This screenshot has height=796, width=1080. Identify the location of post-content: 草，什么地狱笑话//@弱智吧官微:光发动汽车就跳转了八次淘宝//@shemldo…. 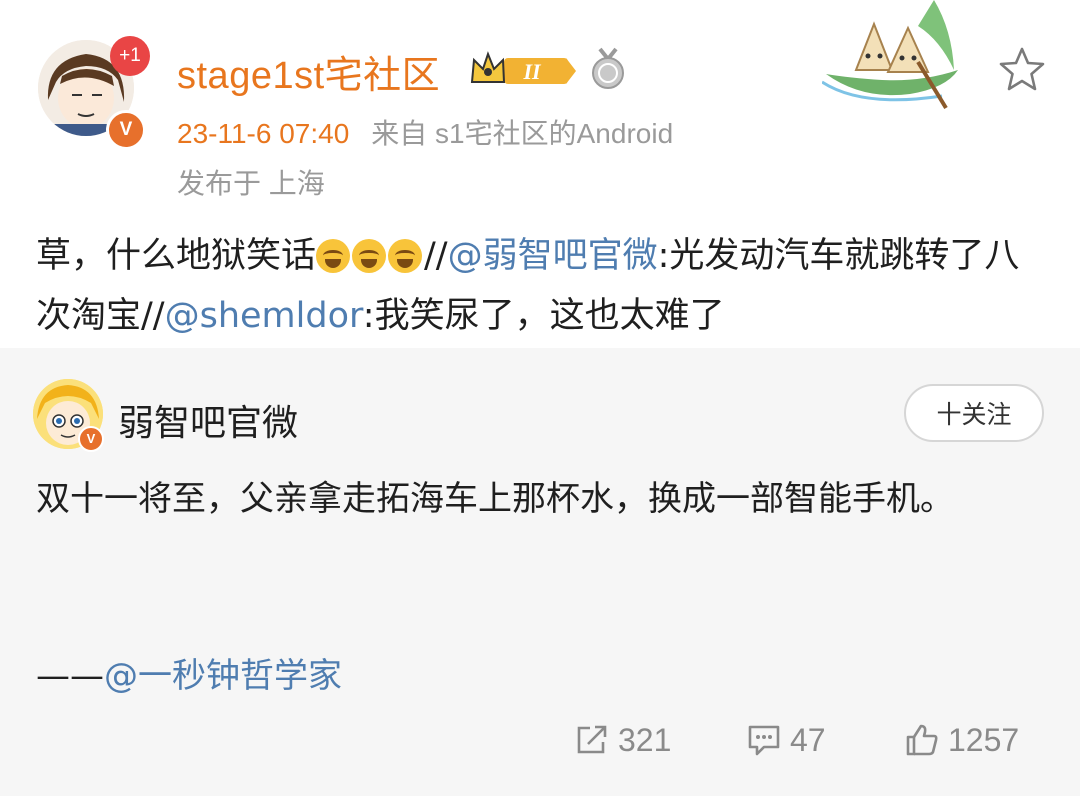
(541, 286).